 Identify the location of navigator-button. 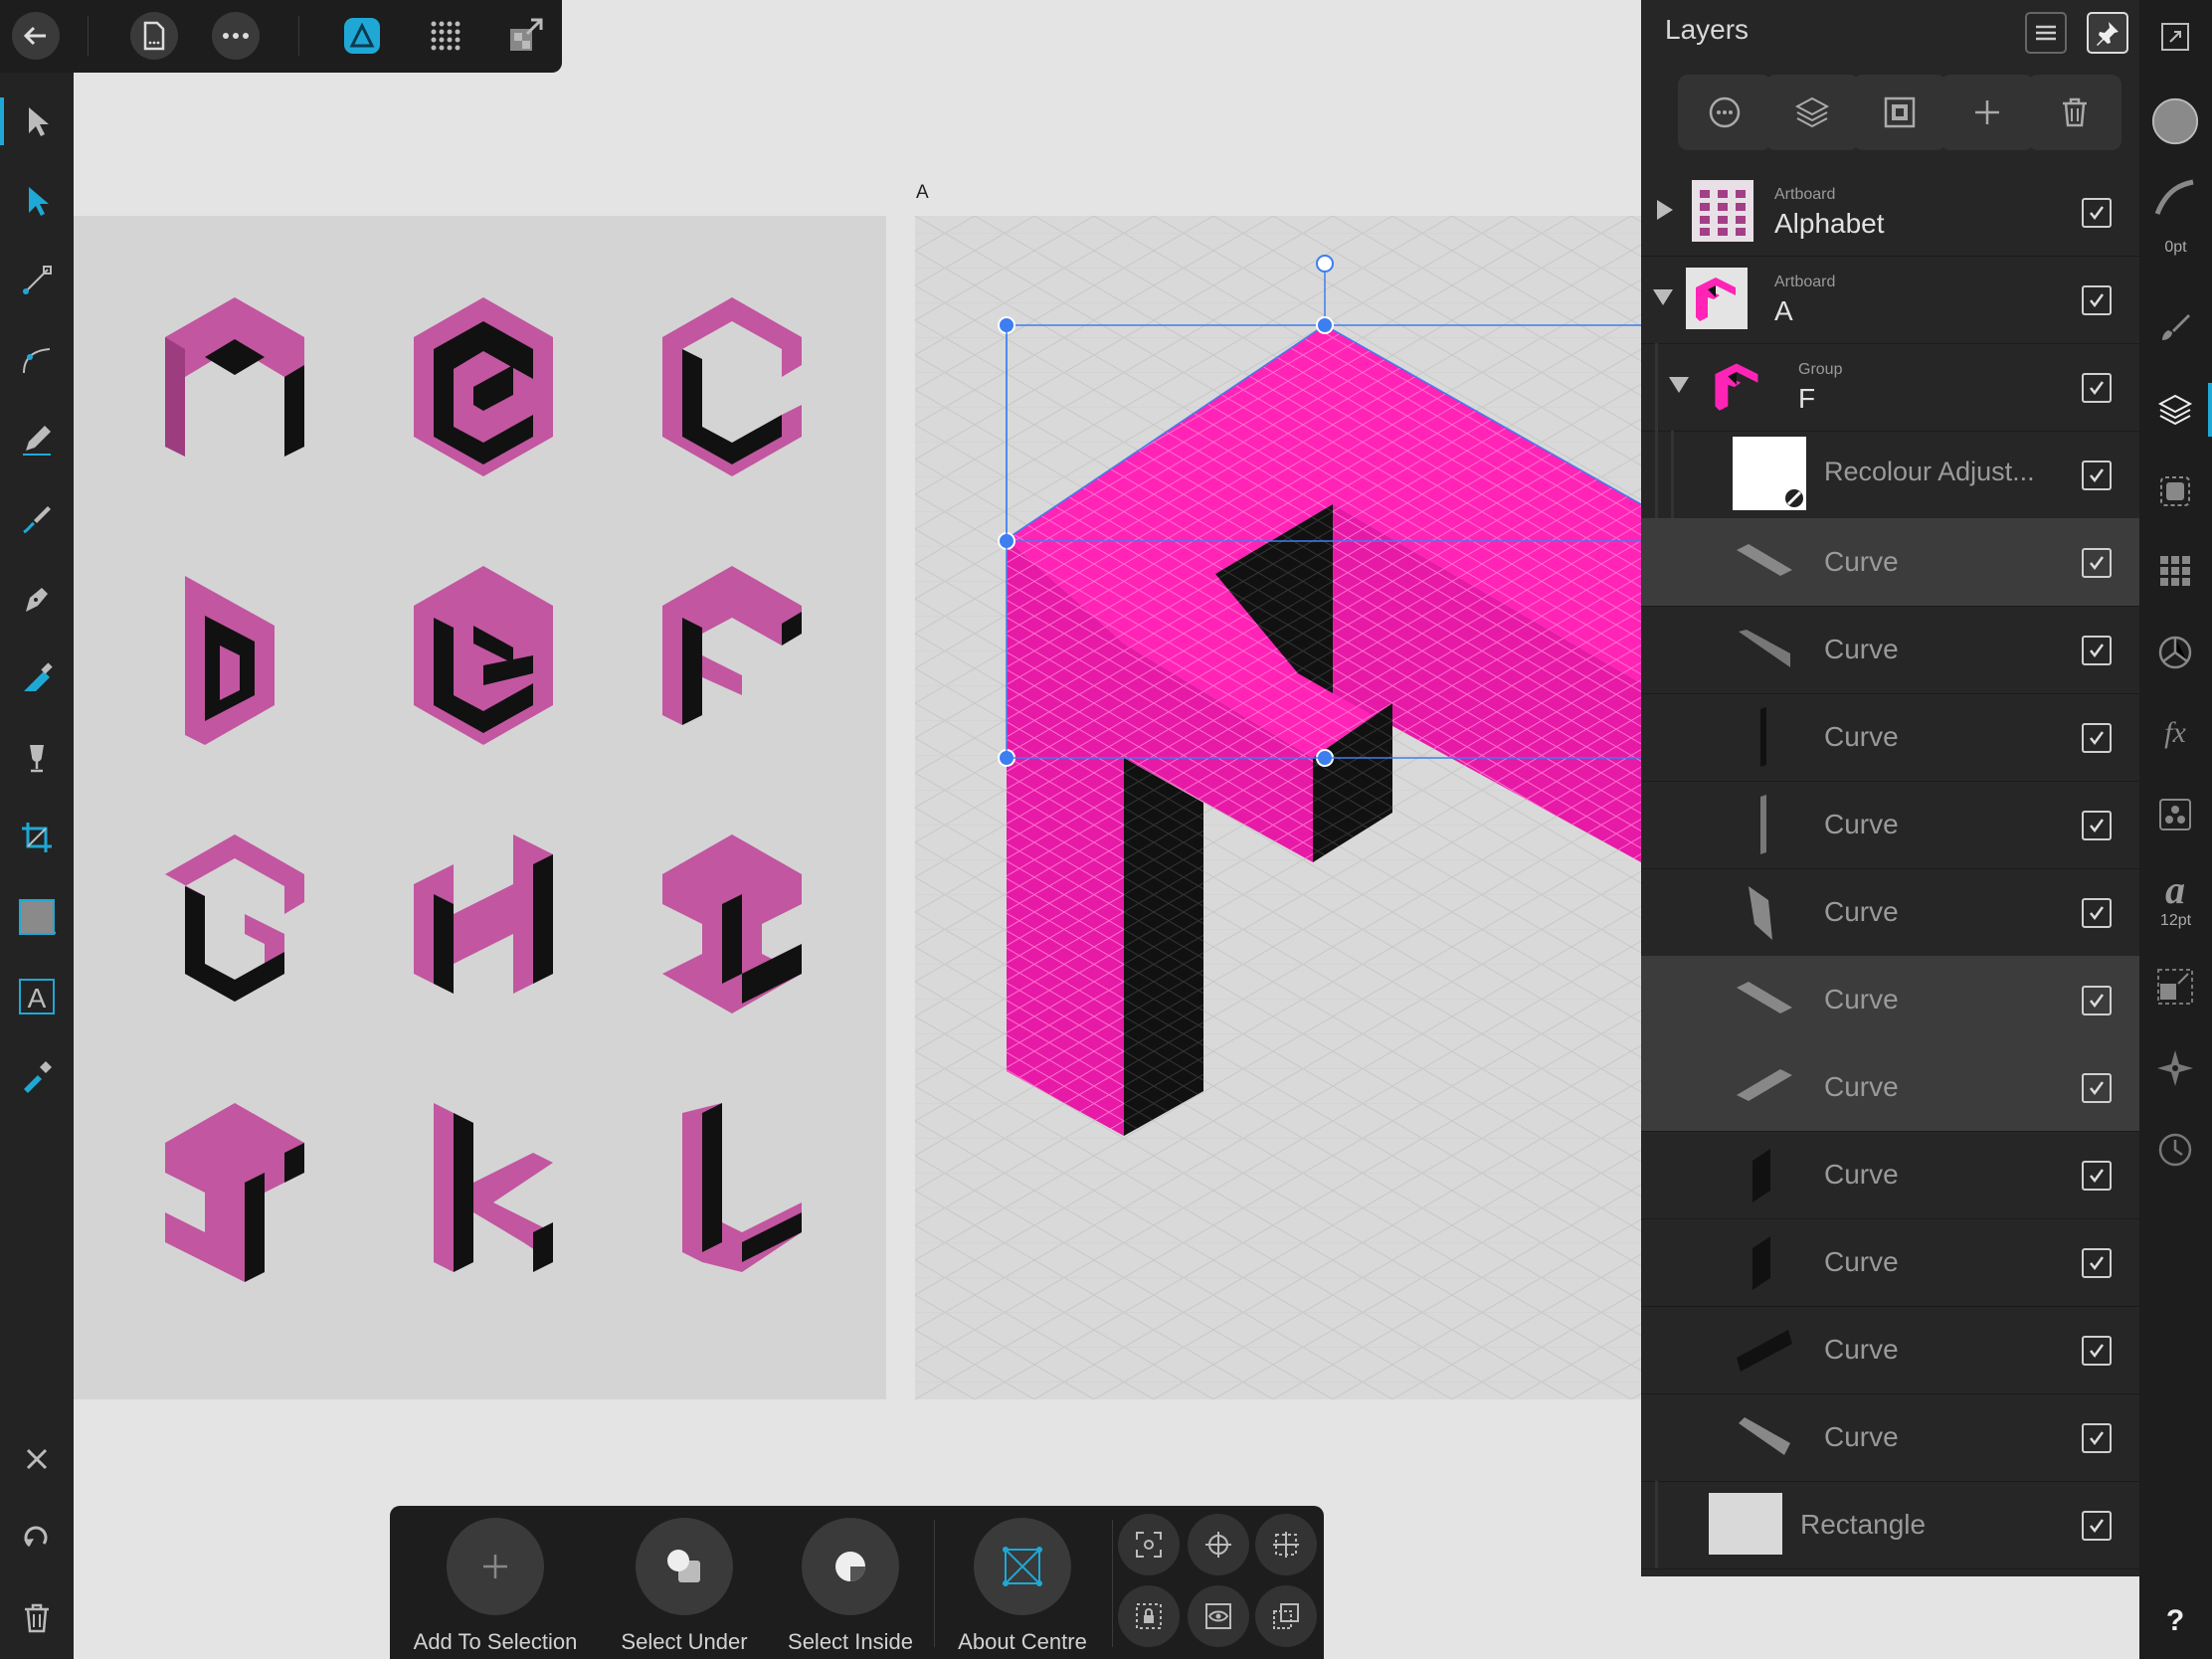
(2175, 1068).